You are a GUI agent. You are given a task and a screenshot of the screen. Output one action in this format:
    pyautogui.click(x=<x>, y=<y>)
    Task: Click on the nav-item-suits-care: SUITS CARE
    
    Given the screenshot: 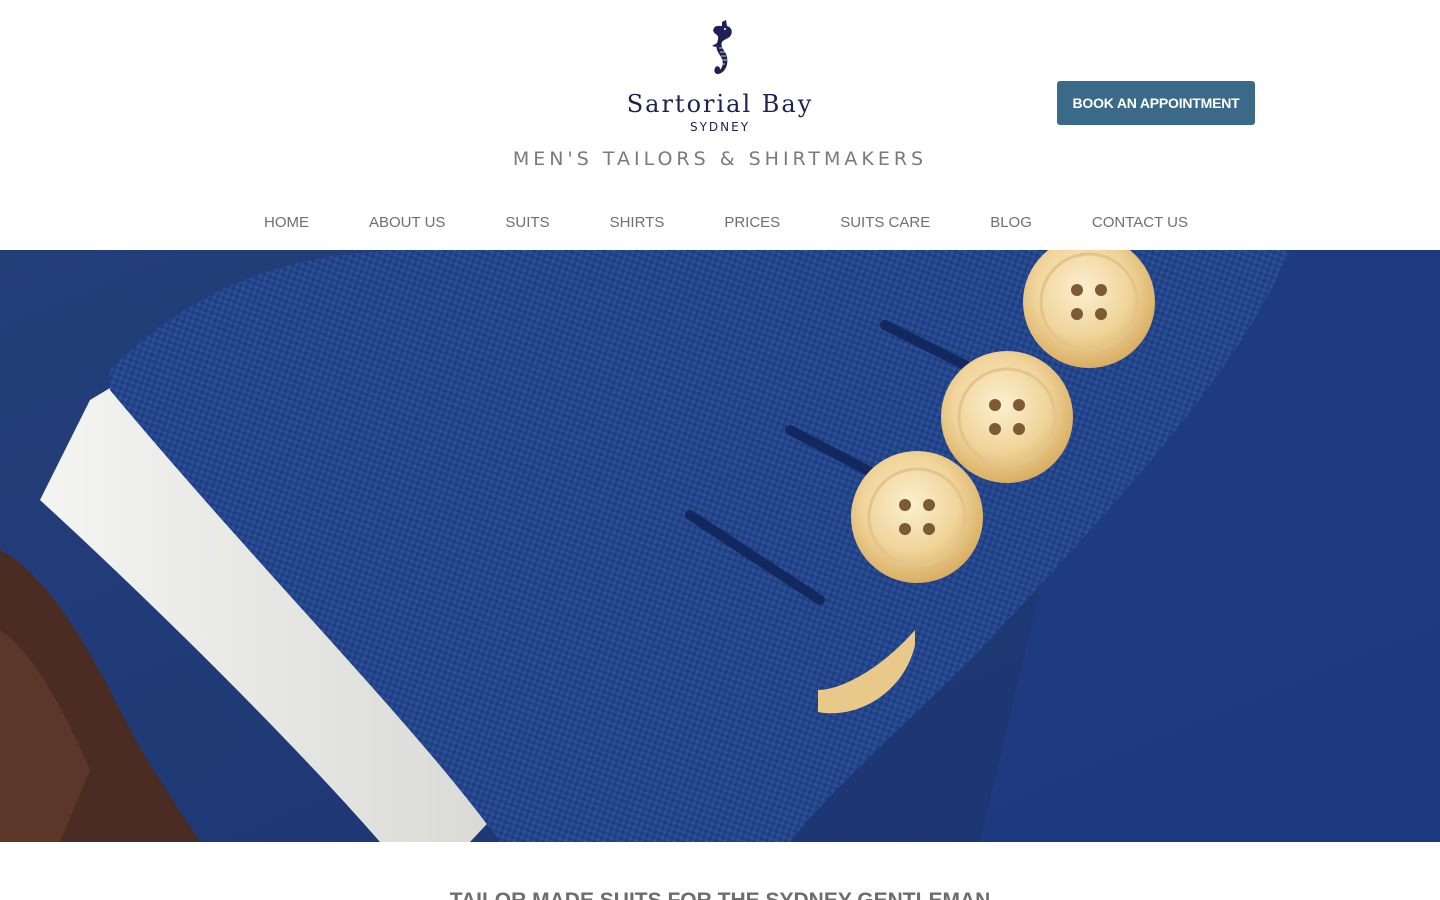 What is the action you would take?
    pyautogui.click(x=885, y=222)
    